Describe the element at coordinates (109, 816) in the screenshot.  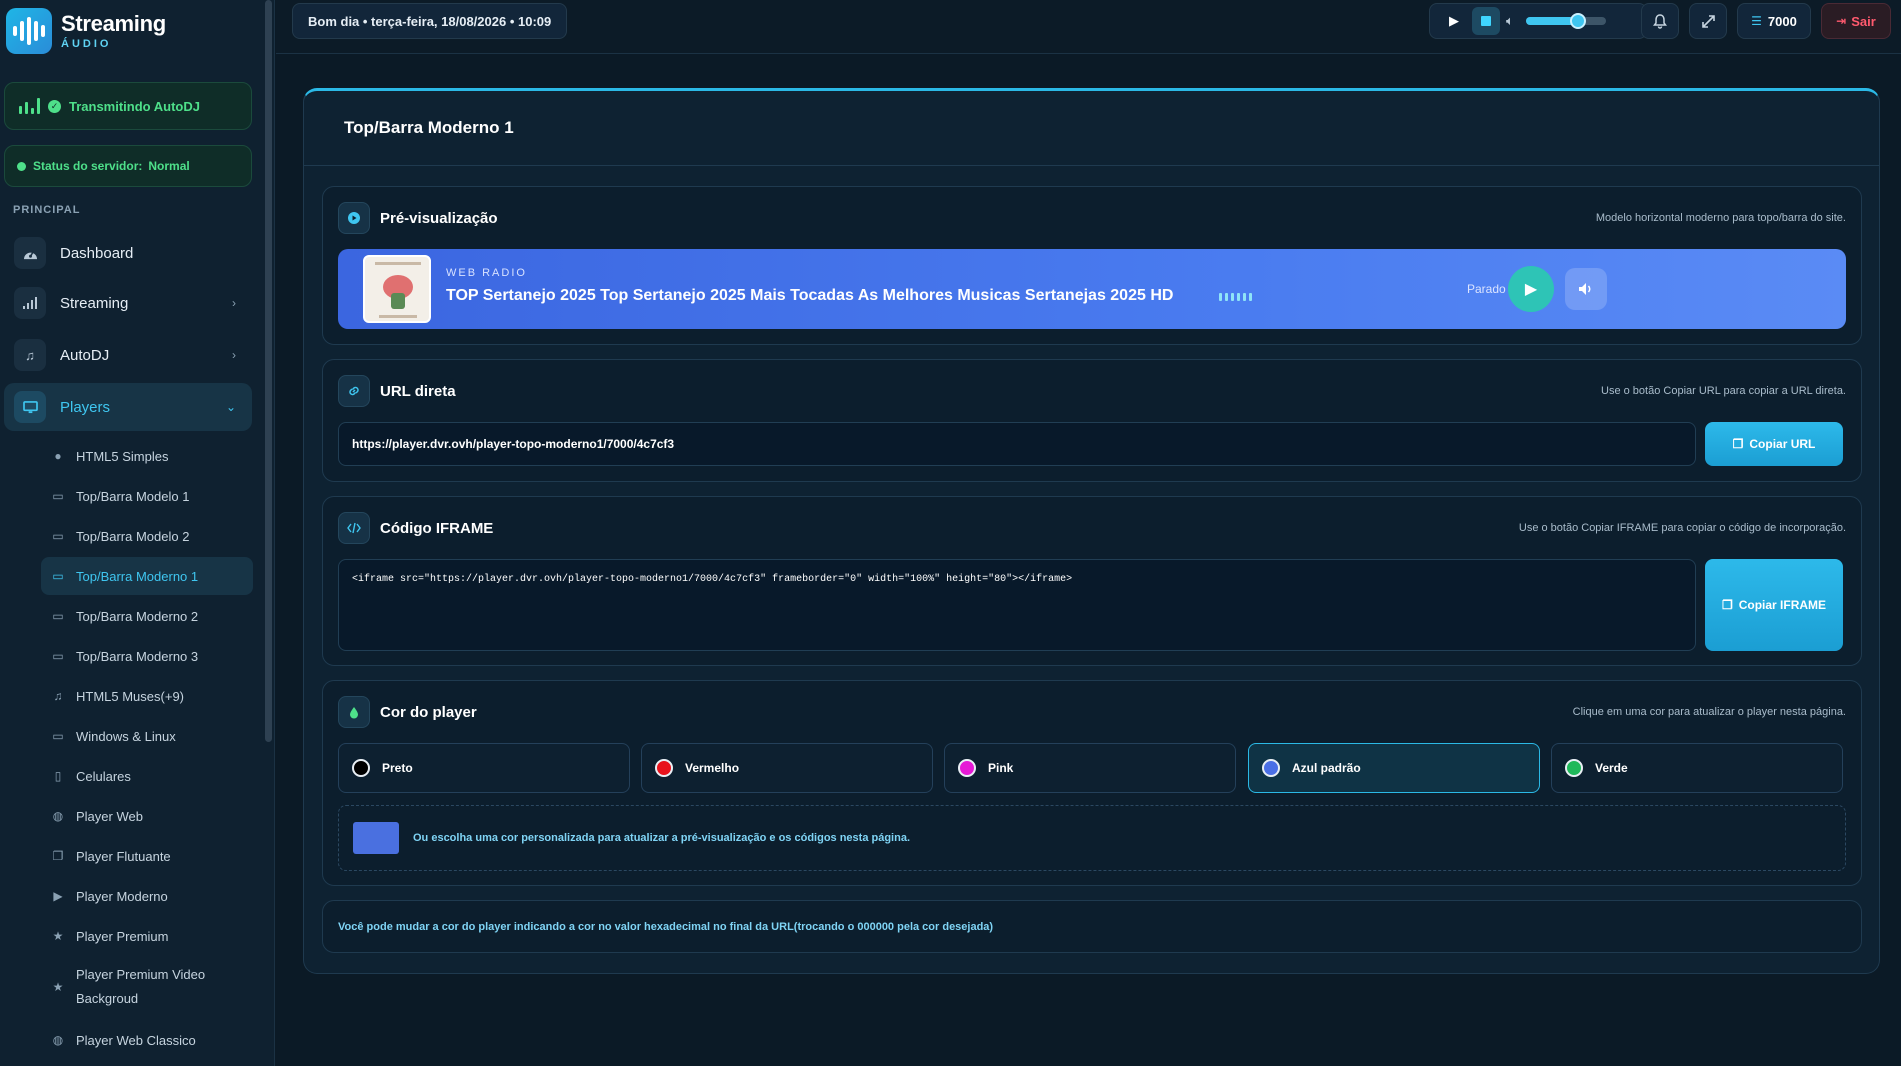
I see `sidebar-subitem-label: Player Web` at that location.